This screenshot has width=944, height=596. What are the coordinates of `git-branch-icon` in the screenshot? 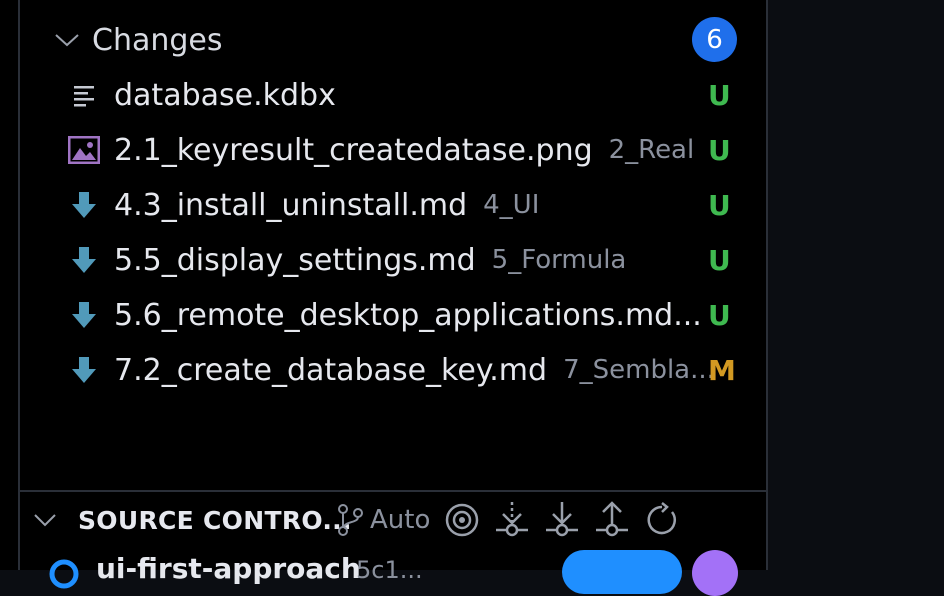 It's located at (350, 520).